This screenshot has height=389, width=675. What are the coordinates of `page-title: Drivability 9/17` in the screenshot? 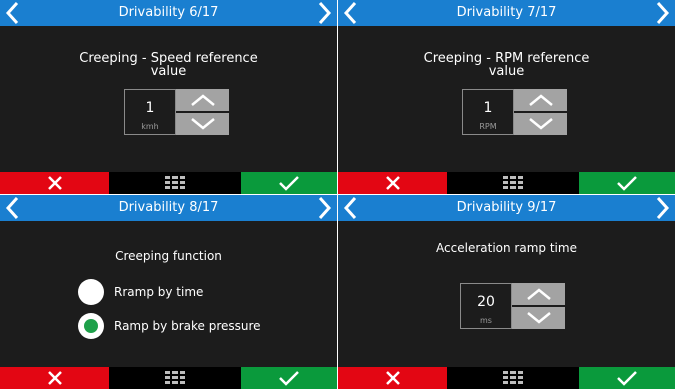 It's located at (506, 207).